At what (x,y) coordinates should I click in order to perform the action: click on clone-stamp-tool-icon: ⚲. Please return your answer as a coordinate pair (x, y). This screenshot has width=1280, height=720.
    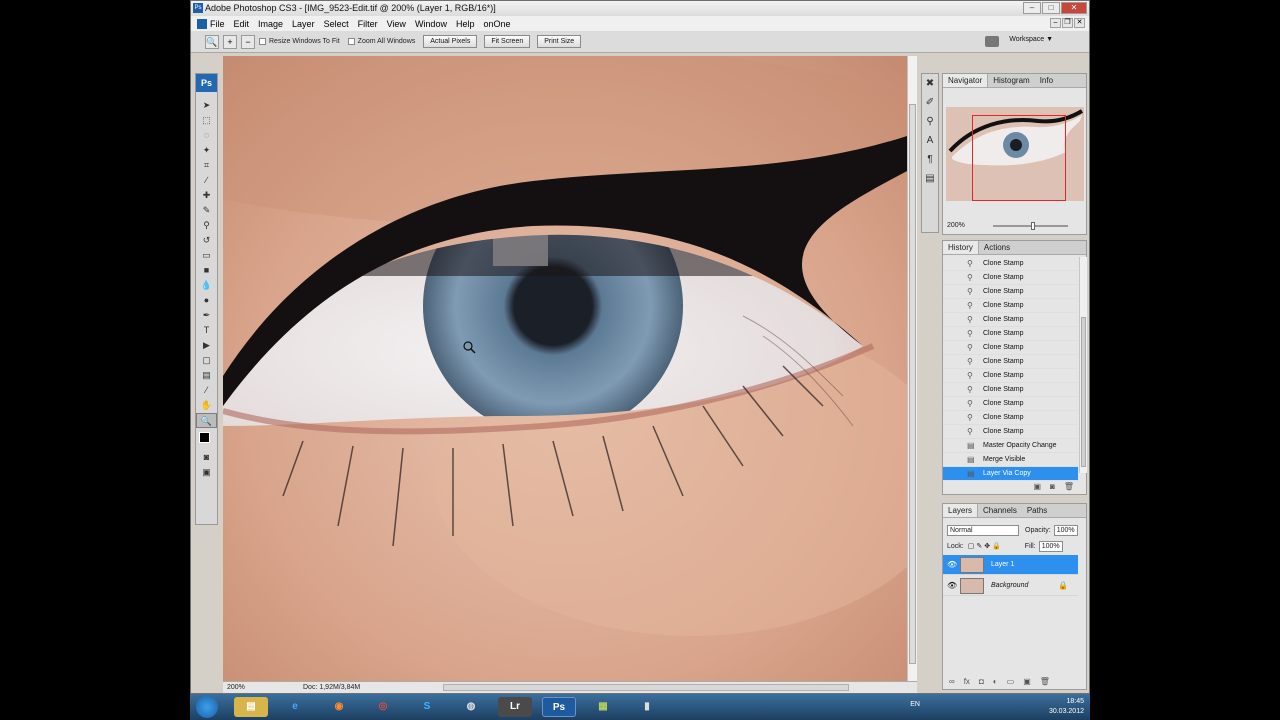
    Looking at the image, I should click on (206, 225).